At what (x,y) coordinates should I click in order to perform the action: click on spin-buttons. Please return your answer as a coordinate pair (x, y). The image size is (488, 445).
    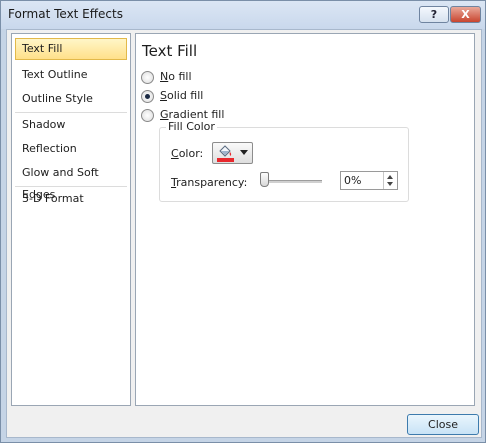
    Looking at the image, I should click on (390, 180).